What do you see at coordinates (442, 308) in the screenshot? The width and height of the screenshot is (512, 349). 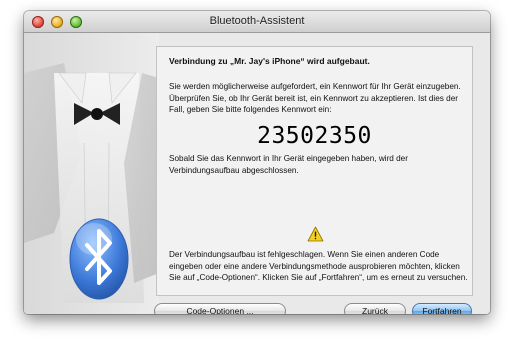 I see `continue-button: Fortfahren` at bounding box center [442, 308].